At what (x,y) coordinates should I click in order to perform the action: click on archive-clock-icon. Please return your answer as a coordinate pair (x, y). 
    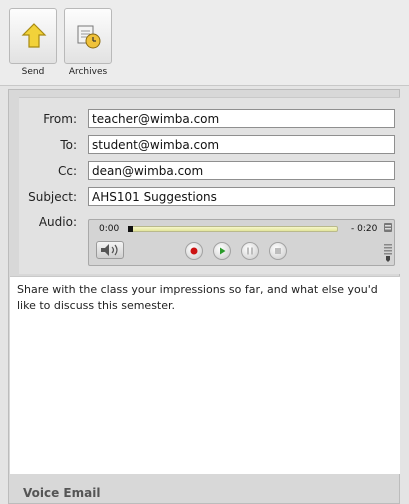
    Looking at the image, I should click on (89, 37).